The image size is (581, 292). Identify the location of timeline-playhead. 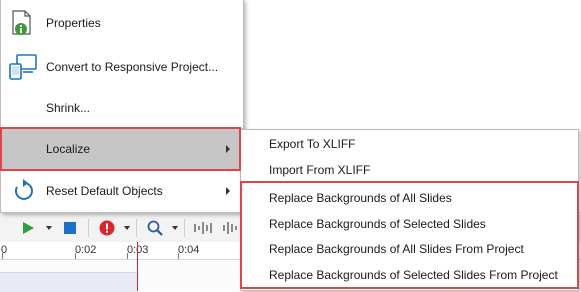
(137, 266).